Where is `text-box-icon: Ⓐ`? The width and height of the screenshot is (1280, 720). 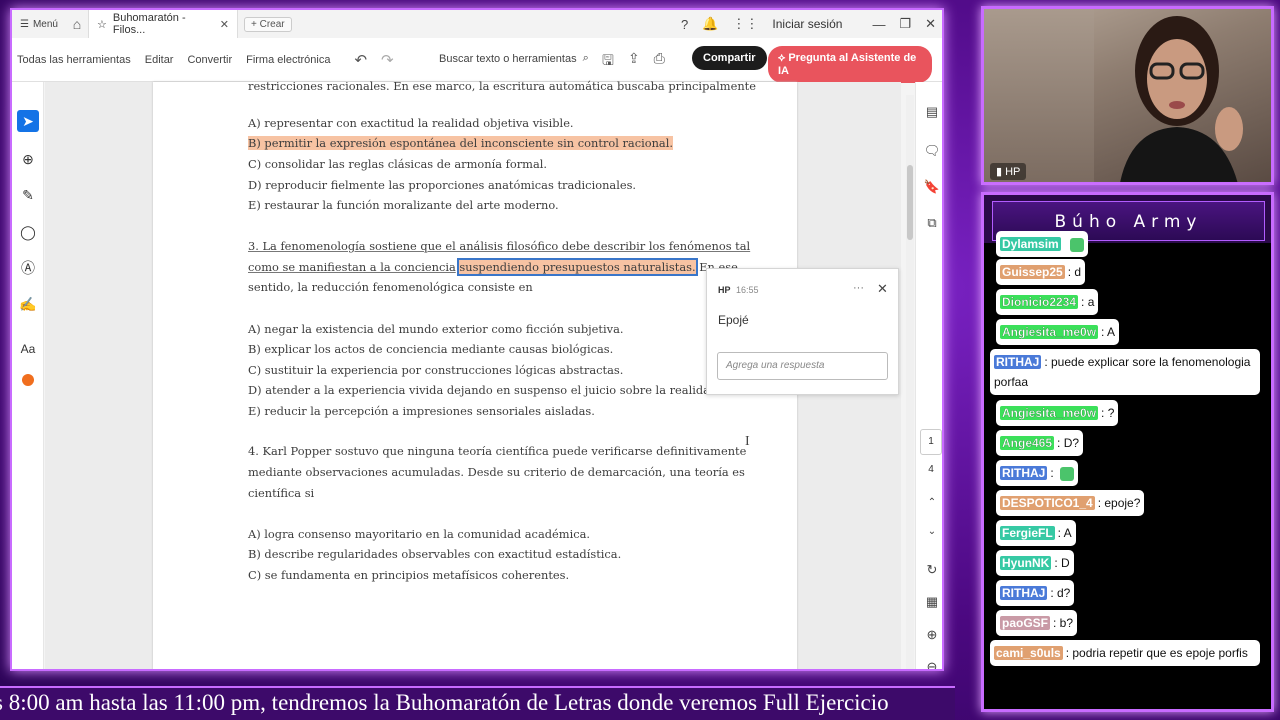 text-box-icon: Ⓐ is located at coordinates (28, 268).